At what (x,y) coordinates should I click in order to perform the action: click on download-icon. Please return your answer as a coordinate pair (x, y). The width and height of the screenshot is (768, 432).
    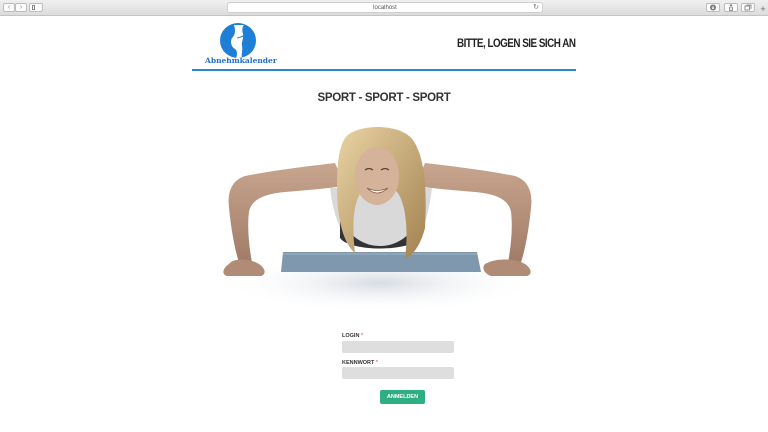
    Looking at the image, I should click on (713, 7).